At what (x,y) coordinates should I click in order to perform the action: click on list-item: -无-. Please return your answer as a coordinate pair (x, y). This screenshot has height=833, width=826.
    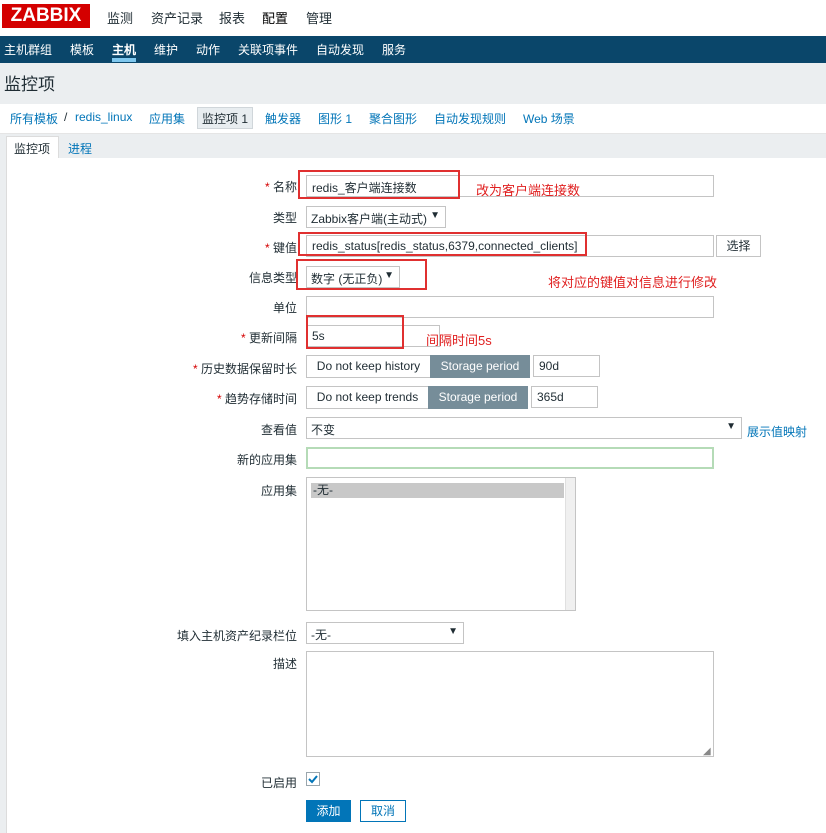
    Looking at the image, I should click on (437, 490).